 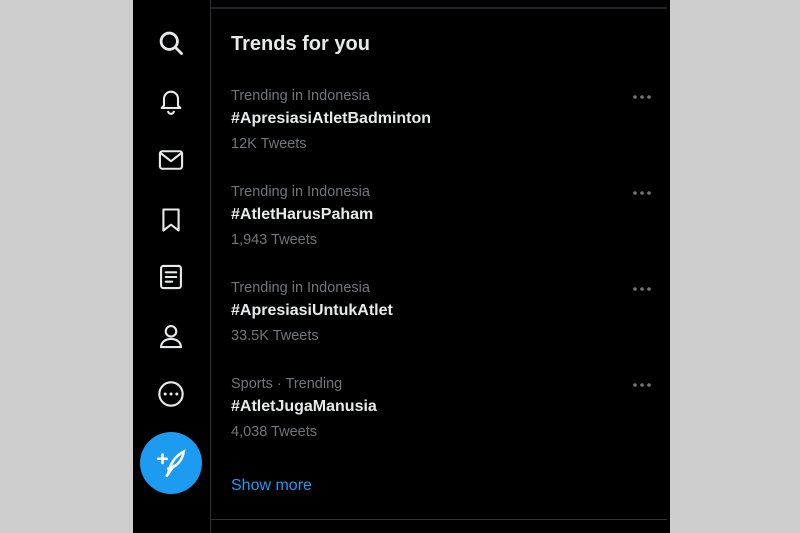 What do you see at coordinates (275, 336) in the screenshot?
I see `trend-tweet-count: 33.5K Tweets` at bounding box center [275, 336].